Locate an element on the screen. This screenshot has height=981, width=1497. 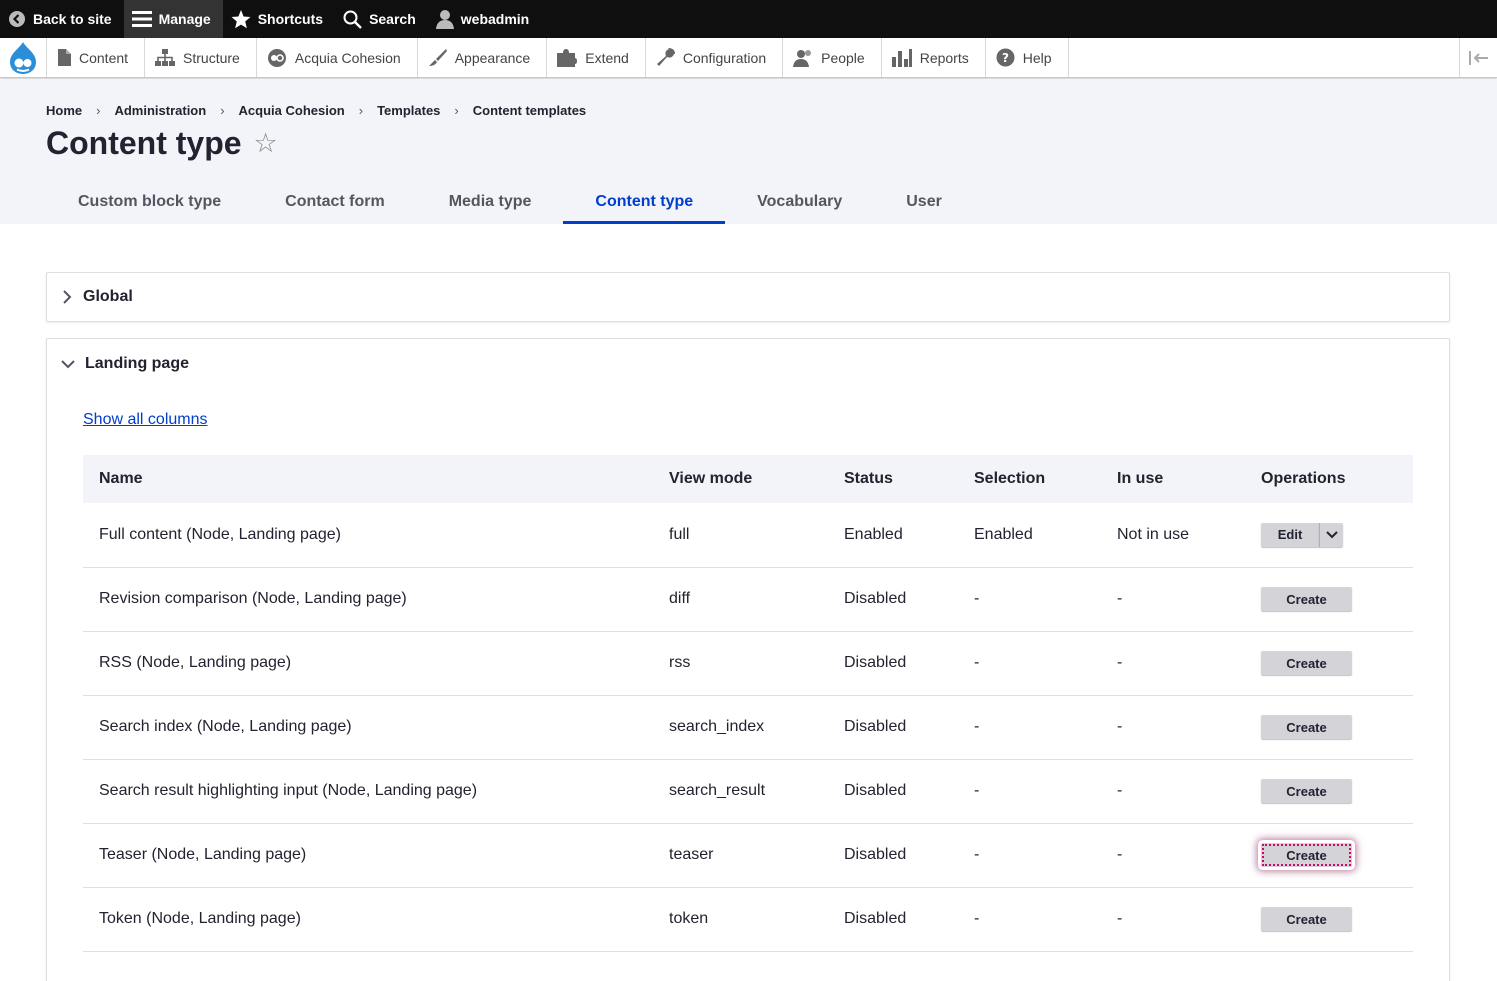
tray-item-label: Structure is located at coordinates (211, 57).